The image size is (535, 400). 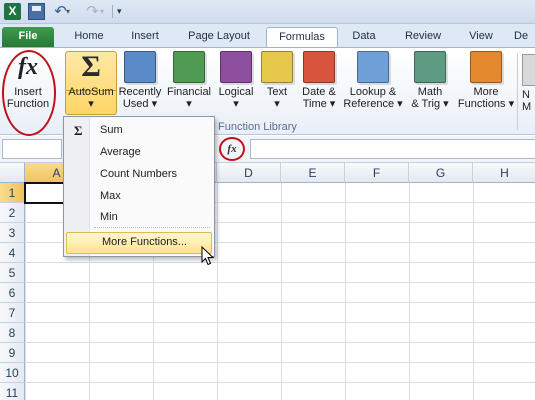 I want to click on lookup-reference-label-2: Reference ▾, so click(x=373, y=104).